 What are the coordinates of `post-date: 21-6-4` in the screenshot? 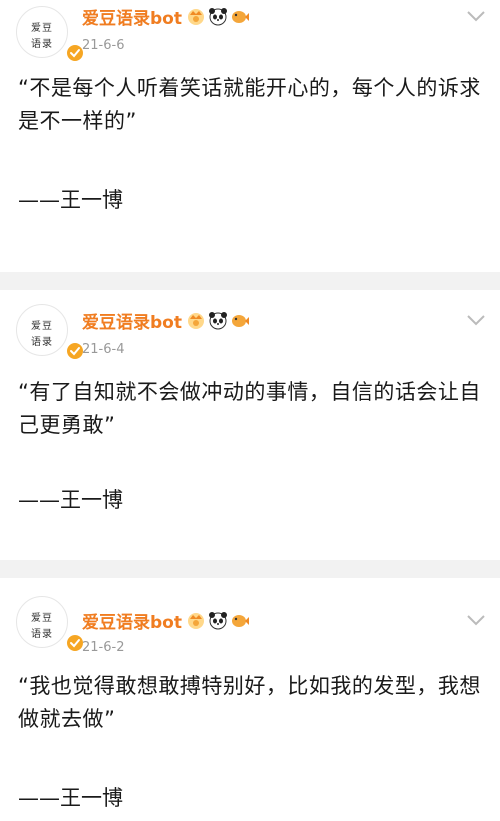 It's located at (103, 349).